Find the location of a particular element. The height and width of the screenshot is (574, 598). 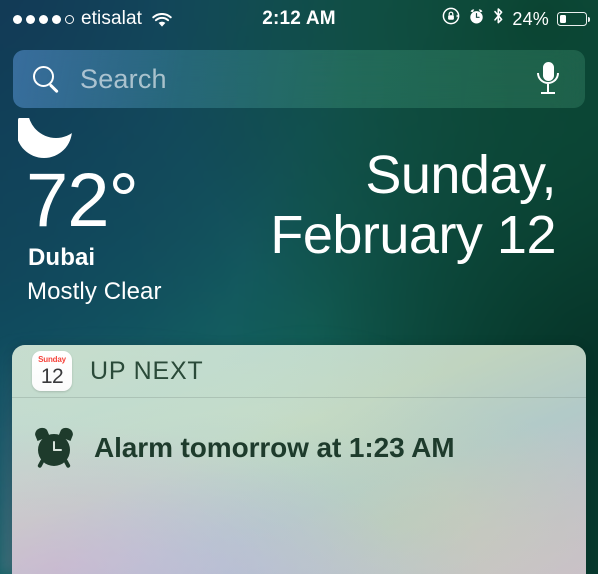

status-bar-clock: 2:12 AM is located at coordinates (299, 18).